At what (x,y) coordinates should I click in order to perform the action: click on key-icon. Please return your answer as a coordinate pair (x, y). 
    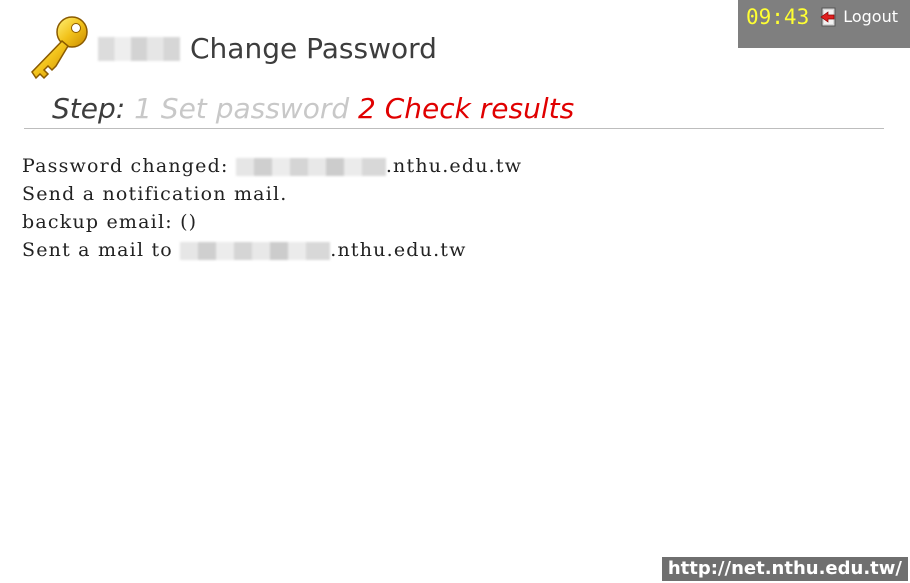
    Looking at the image, I should click on (59, 48).